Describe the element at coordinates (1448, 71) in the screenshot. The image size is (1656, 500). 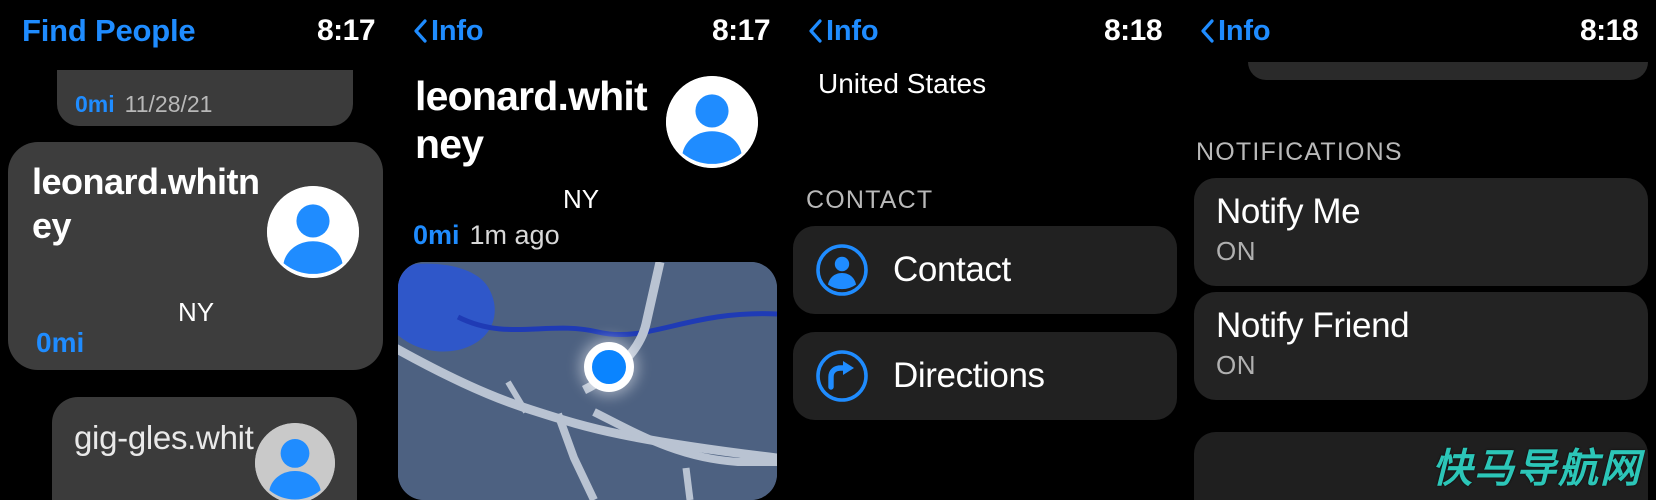
I see `scrolled-card-sliver-top` at that location.